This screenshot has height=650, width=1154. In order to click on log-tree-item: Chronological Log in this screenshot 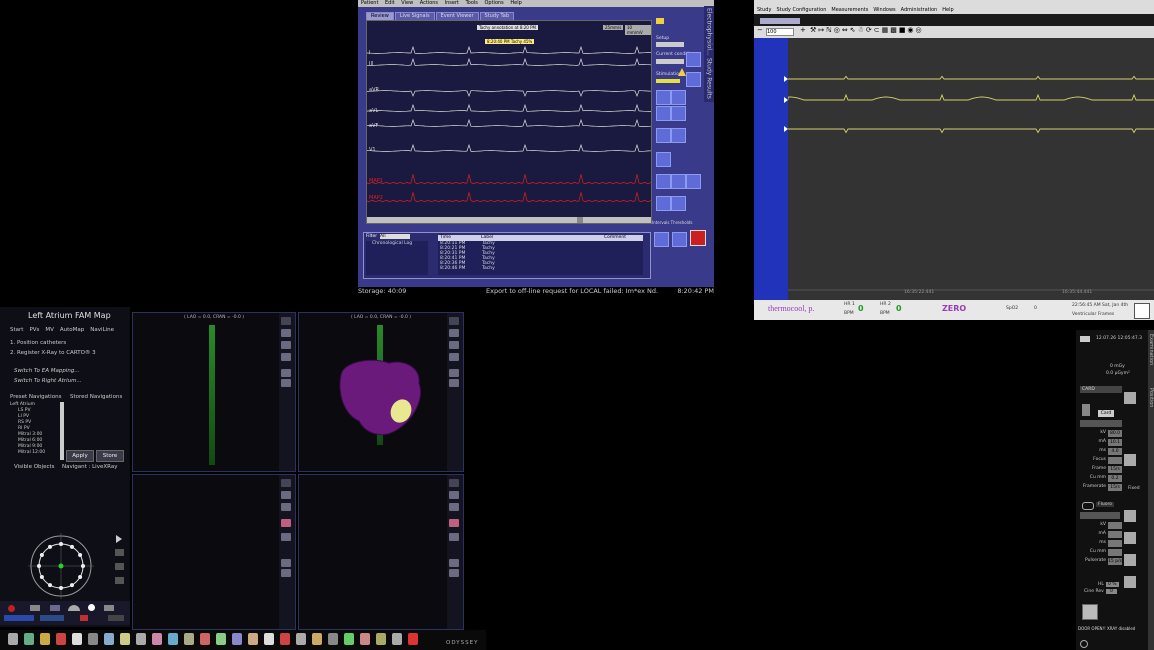, I will do `click(397, 243)`.